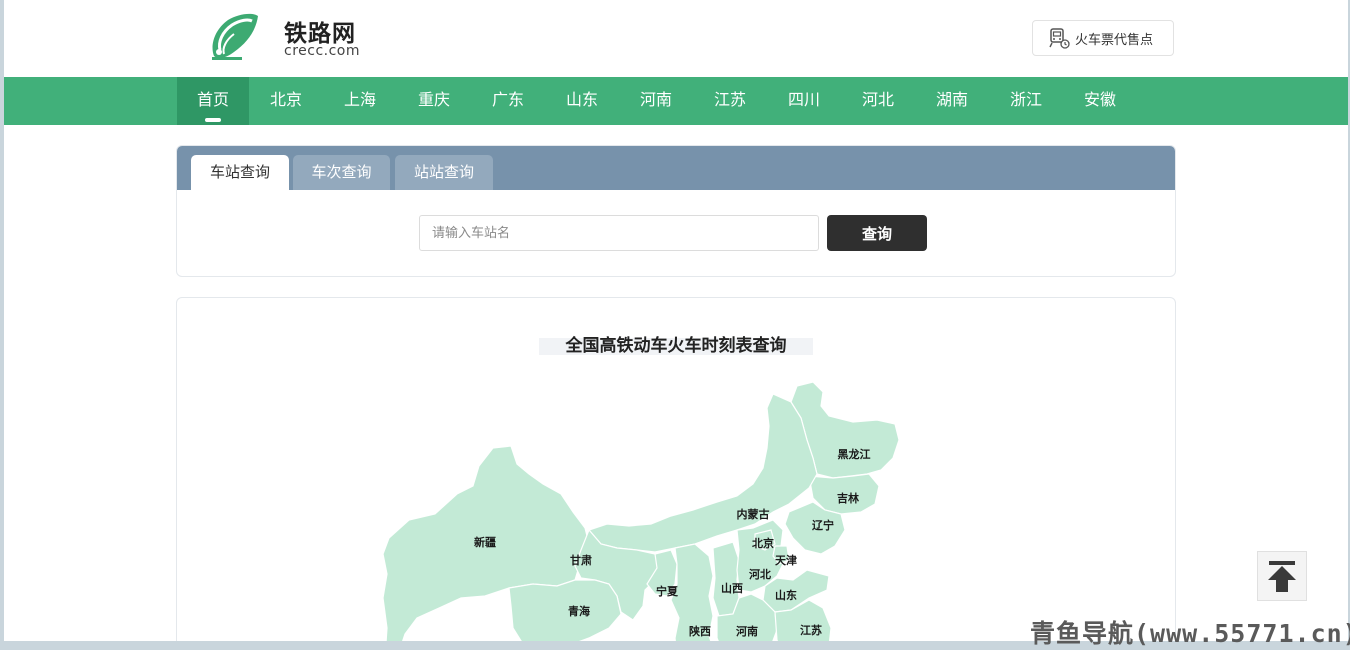 Image resolution: width=1350 pixels, height=650 pixels. I want to click on nav-item-beijing: 北京, so click(286, 101).